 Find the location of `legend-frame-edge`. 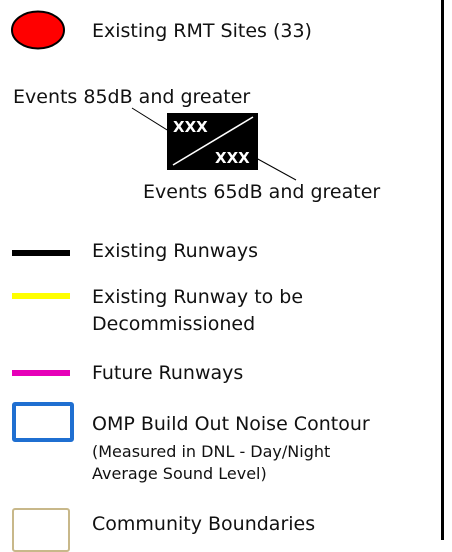

legend-frame-edge is located at coordinates (442, 270).